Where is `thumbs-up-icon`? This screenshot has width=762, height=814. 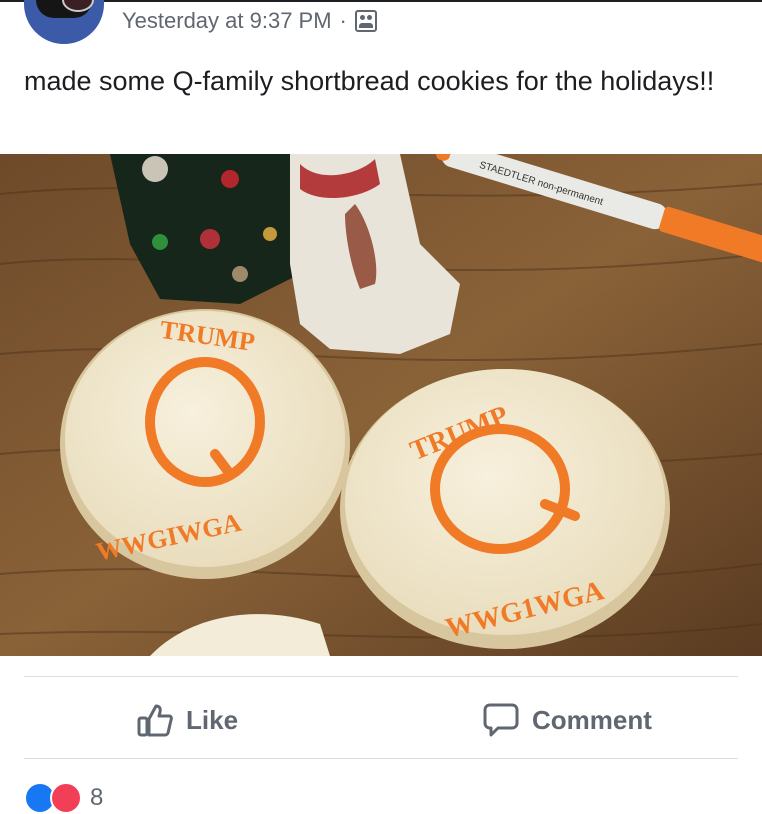
thumbs-up-icon is located at coordinates (155, 720).